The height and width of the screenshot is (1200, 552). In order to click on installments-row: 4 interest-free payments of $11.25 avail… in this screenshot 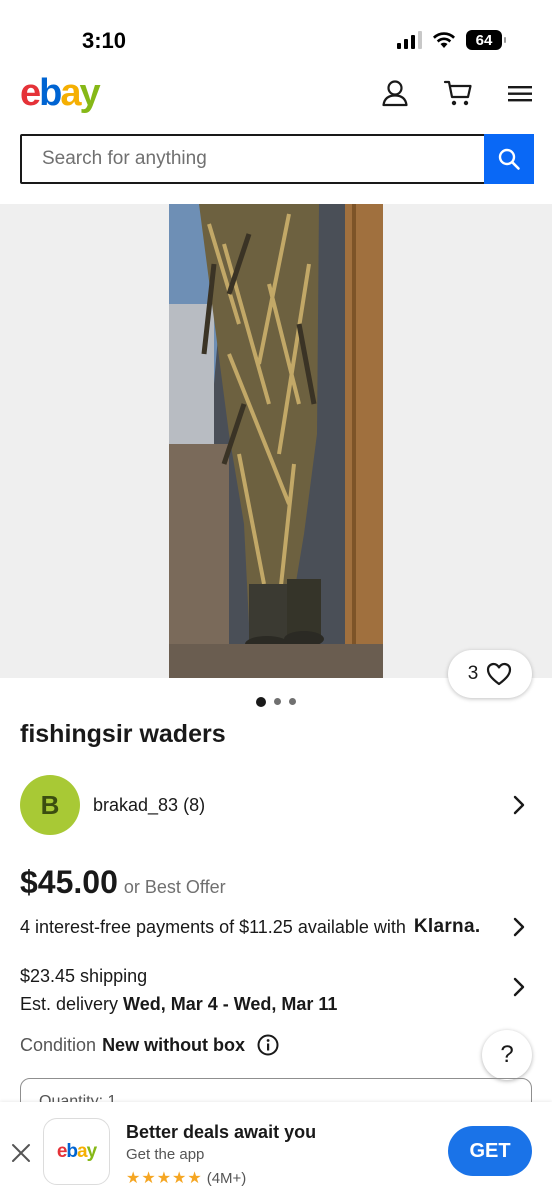, I will do `click(276, 927)`.